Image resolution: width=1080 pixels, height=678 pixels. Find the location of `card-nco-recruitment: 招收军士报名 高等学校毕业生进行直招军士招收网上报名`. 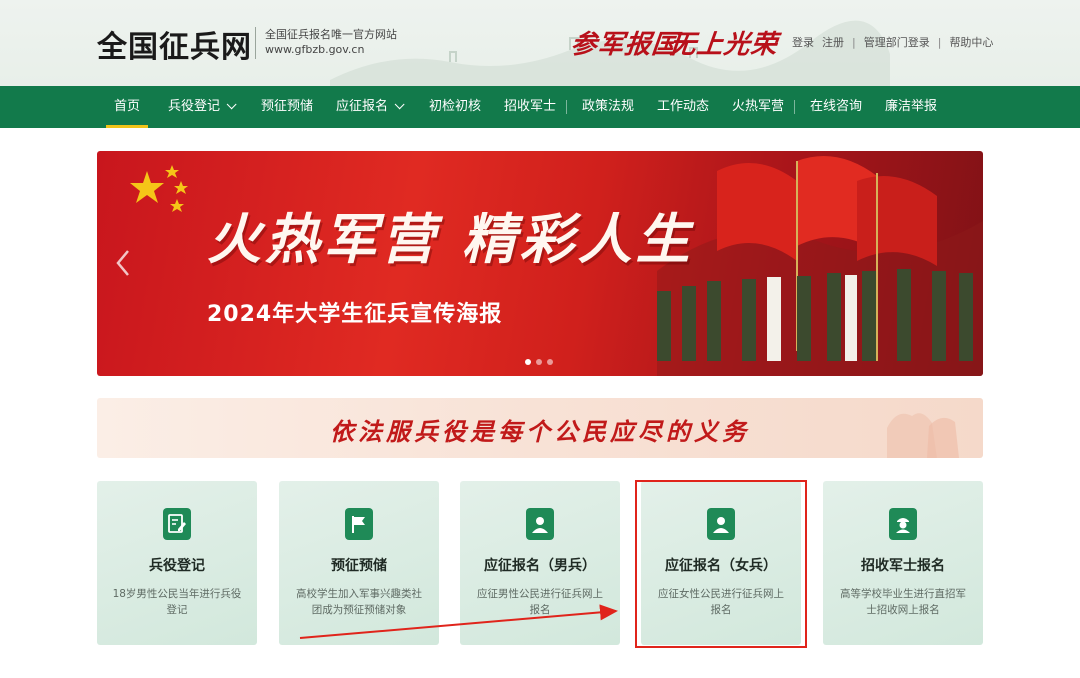

card-nco-recruitment: 招收军士报名 高等学校毕业生进行直招军士招收网上报名 is located at coordinates (903, 563).